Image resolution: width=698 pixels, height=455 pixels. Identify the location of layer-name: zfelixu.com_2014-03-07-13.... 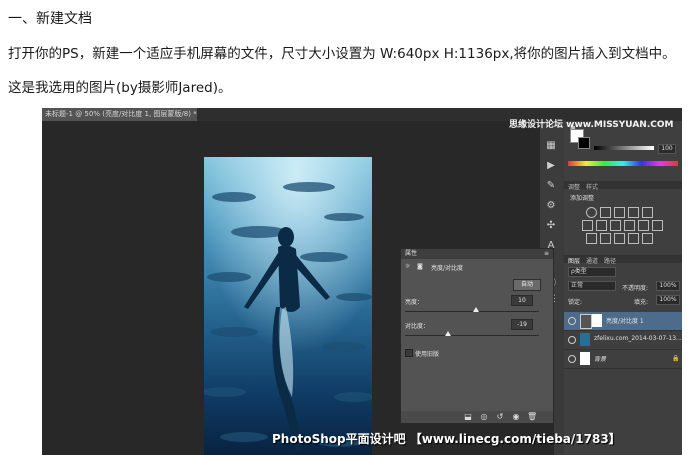
(638, 338).